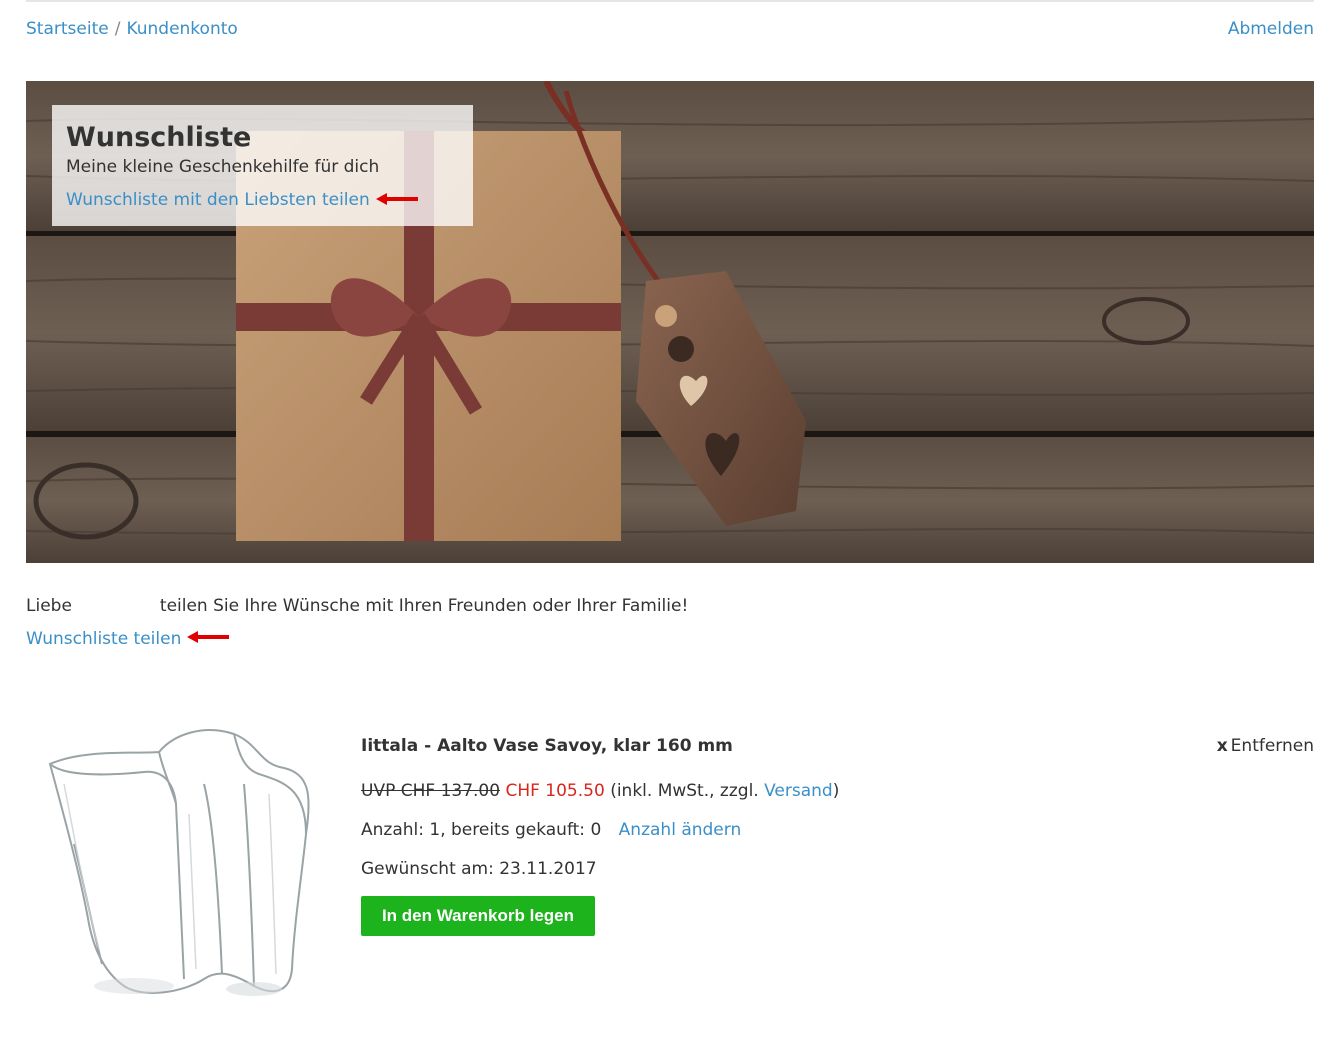 The height and width of the screenshot is (1039, 1342). Describe the element at coordinates (547, 746) in the screenshot. I see `product-name: Iittala - Aalto Vase Savoy, klar 160 mm` at that location.